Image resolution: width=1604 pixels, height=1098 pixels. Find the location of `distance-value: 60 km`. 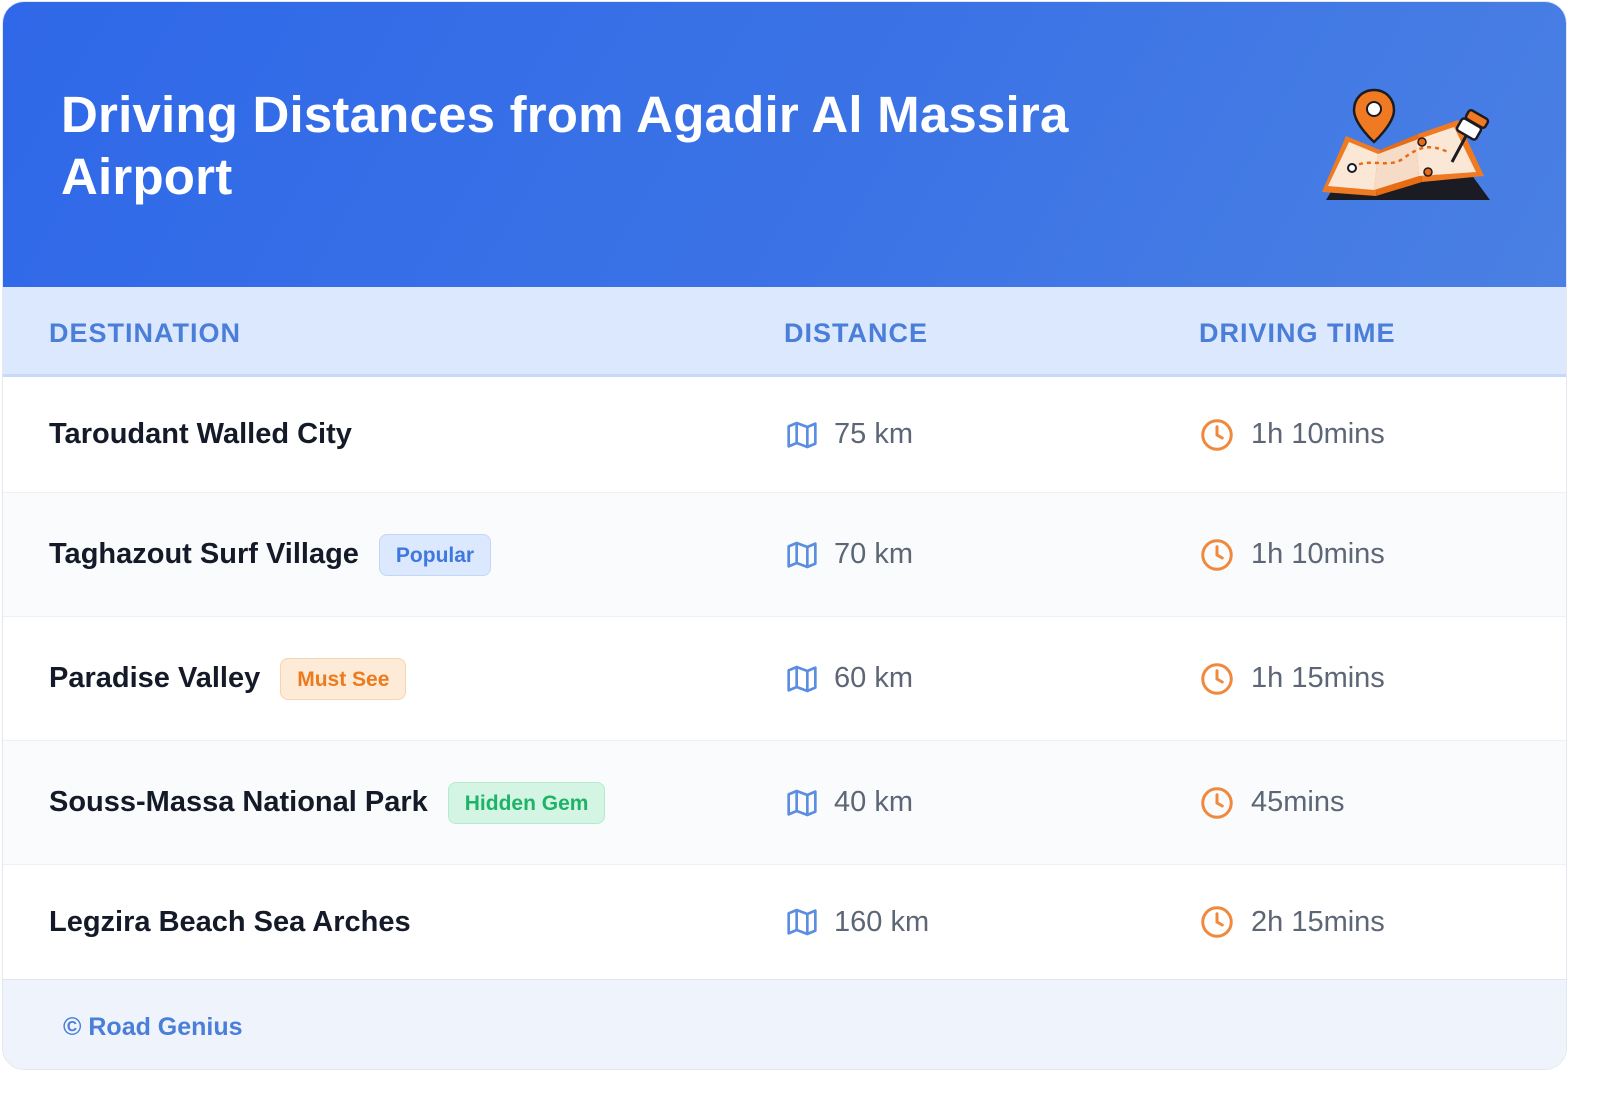

distance-value: 60 km is located at coordinates (873, 678).